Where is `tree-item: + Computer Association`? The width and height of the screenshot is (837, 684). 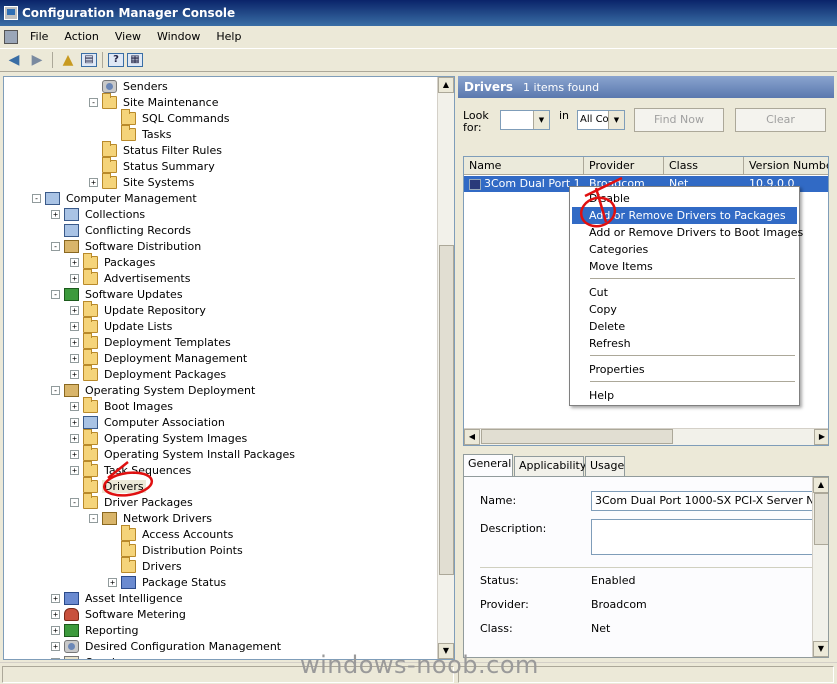 tree-item: + Computer Association is located at coordinates (148, 422).